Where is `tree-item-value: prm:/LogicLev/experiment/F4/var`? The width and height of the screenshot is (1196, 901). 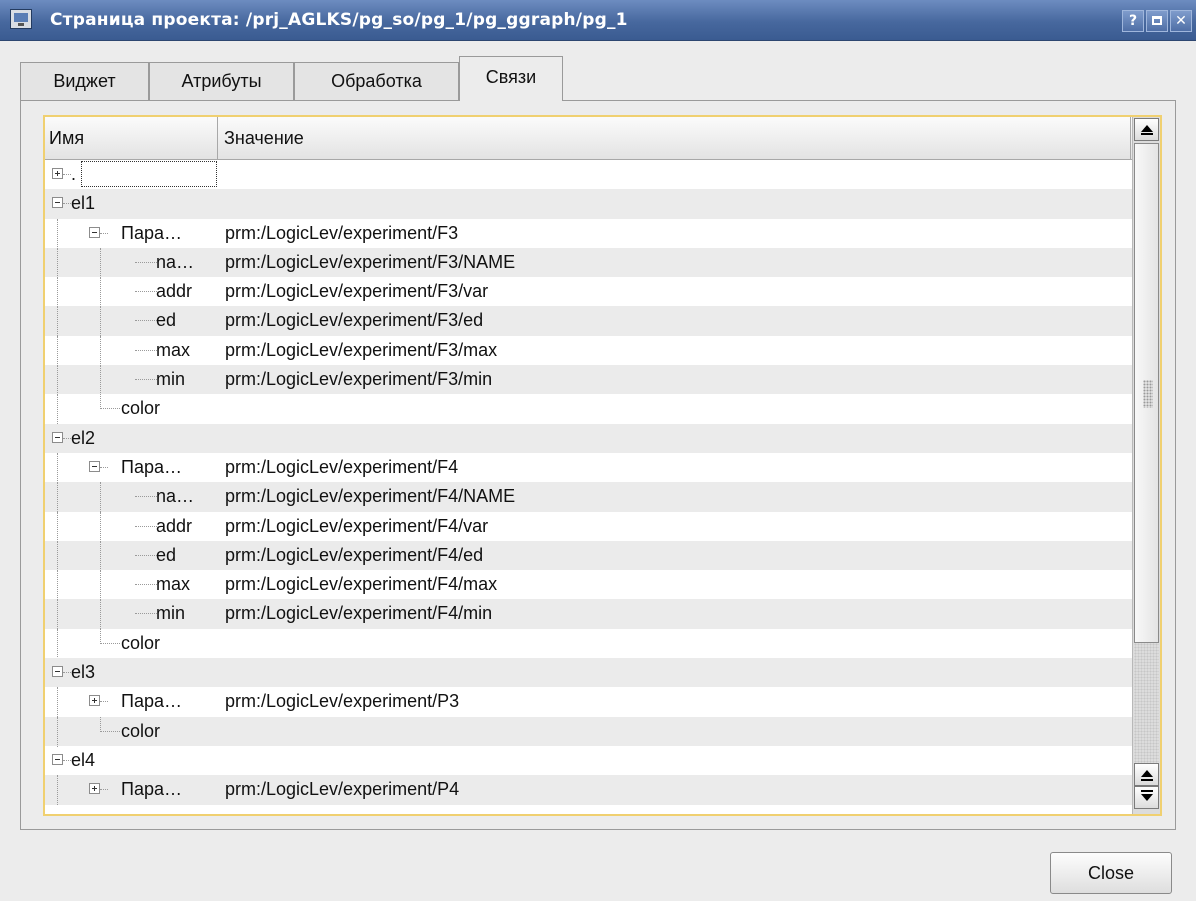
tree-item-value: prm:/LogicLev/experiment/F4/var is located at coordinates (357, 525).